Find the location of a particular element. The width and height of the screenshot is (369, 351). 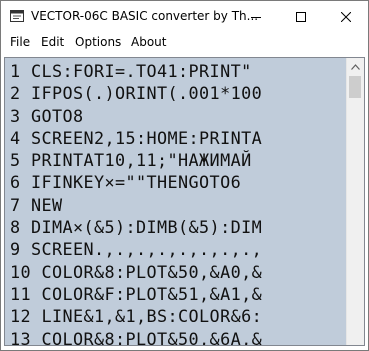

code-line: 1 CLS:FORI=.TO41:PRINT" is located at coordinates (131, 71).